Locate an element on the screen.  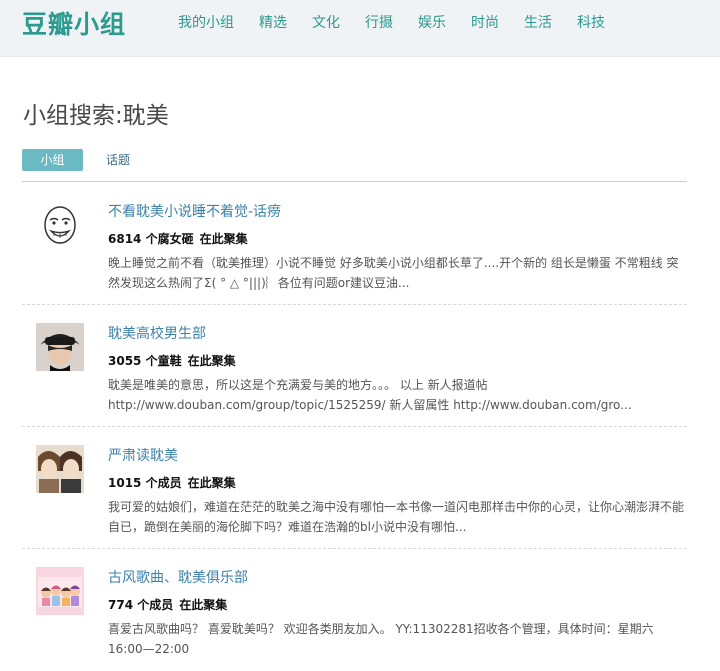
douban-group-logo: 豆瓣小组 is located at coordinates (74, 23).